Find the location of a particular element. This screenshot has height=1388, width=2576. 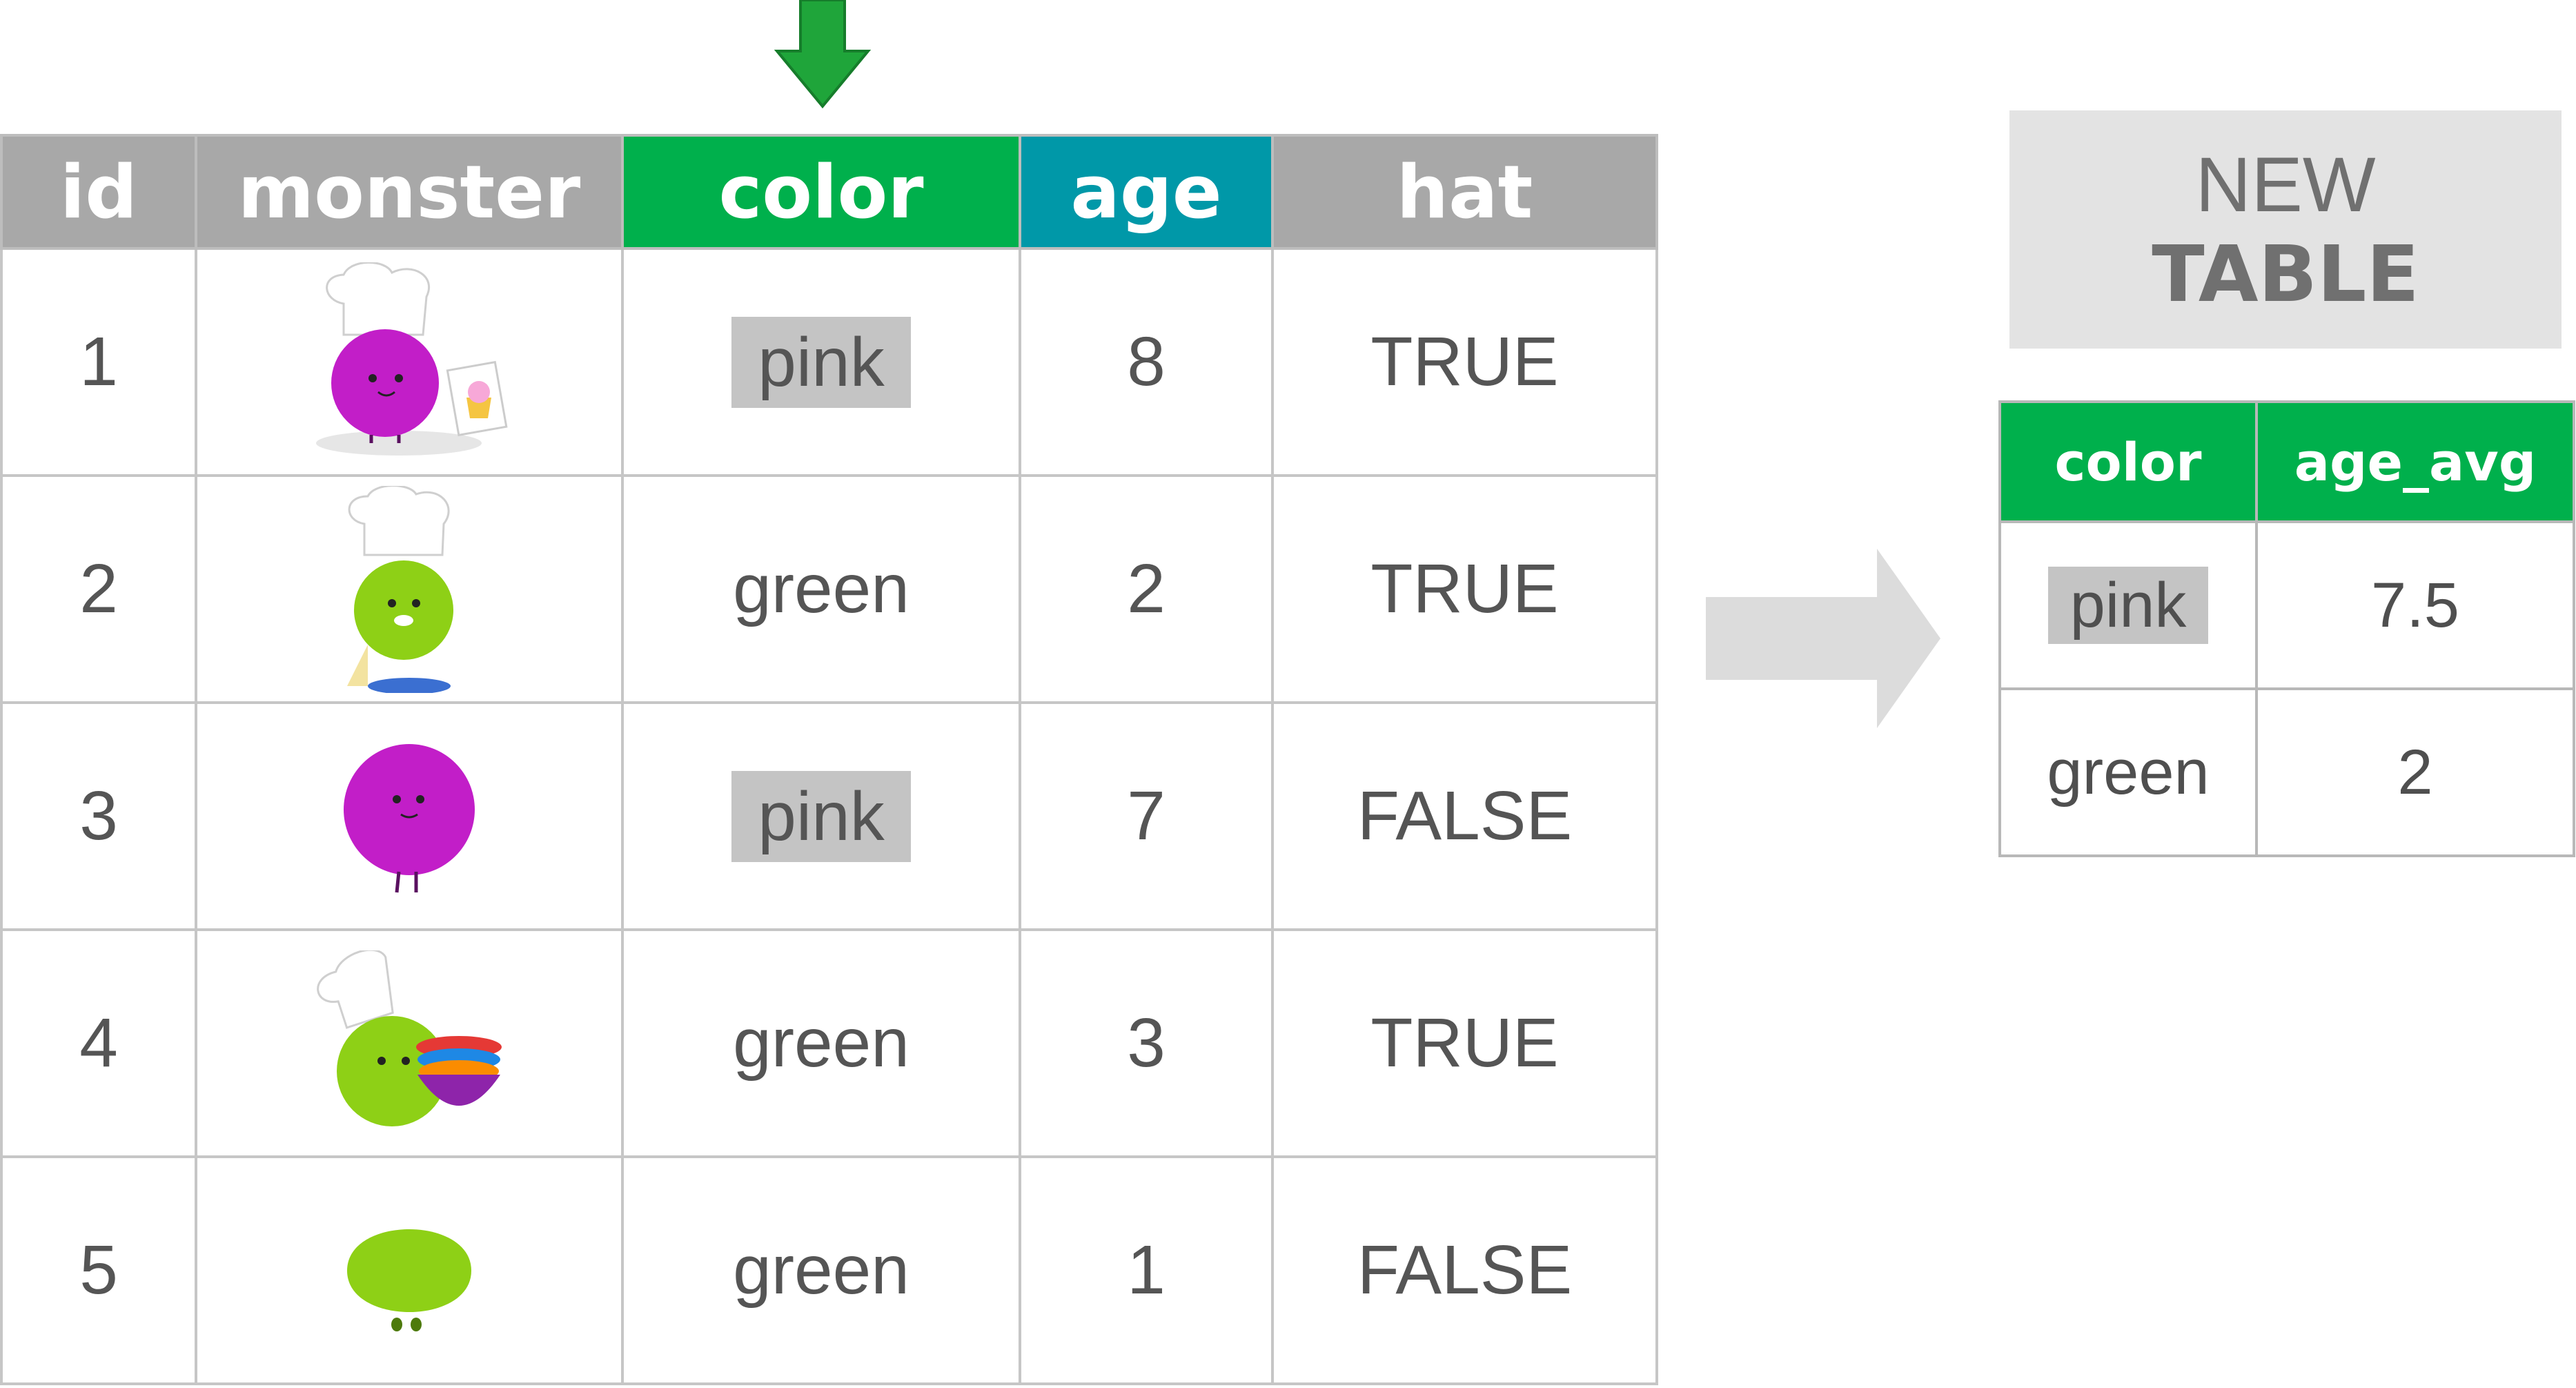

green-monster-icon is located at coordinates (409, 1280).